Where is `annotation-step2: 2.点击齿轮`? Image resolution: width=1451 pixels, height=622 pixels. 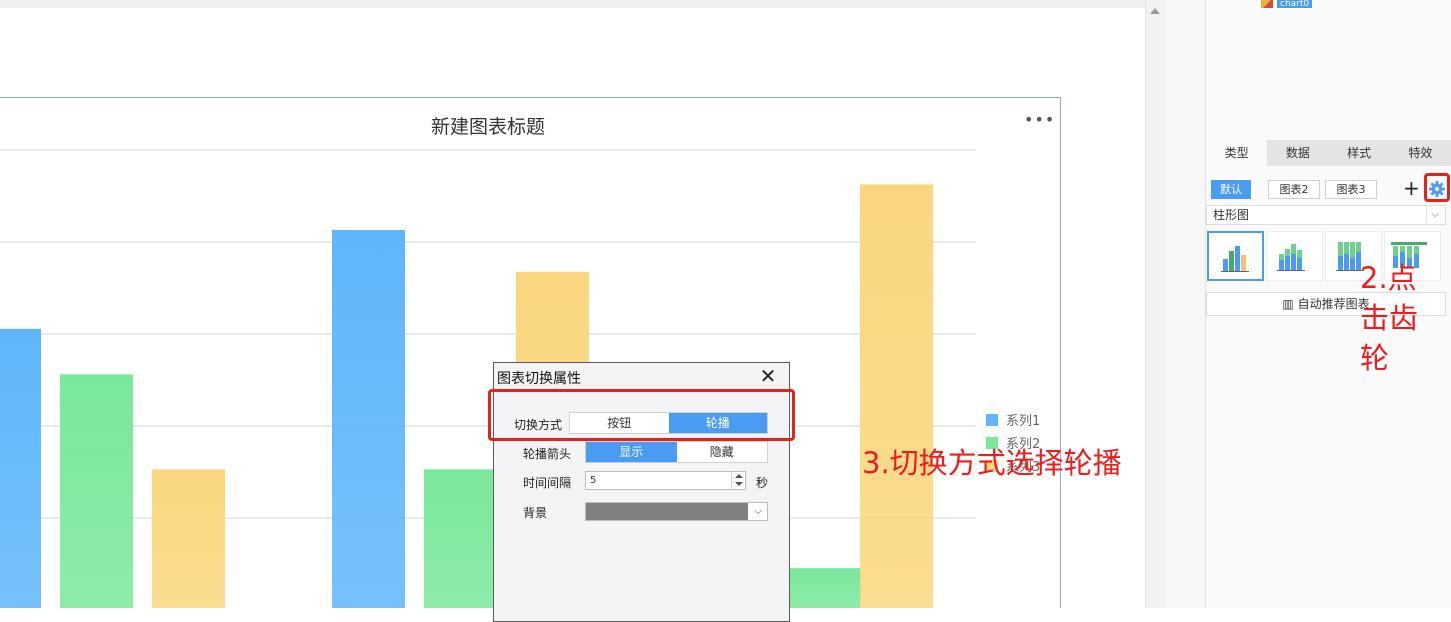 annotation-step2: 2.点击齿轮 is located at coordinates (1389, 318).